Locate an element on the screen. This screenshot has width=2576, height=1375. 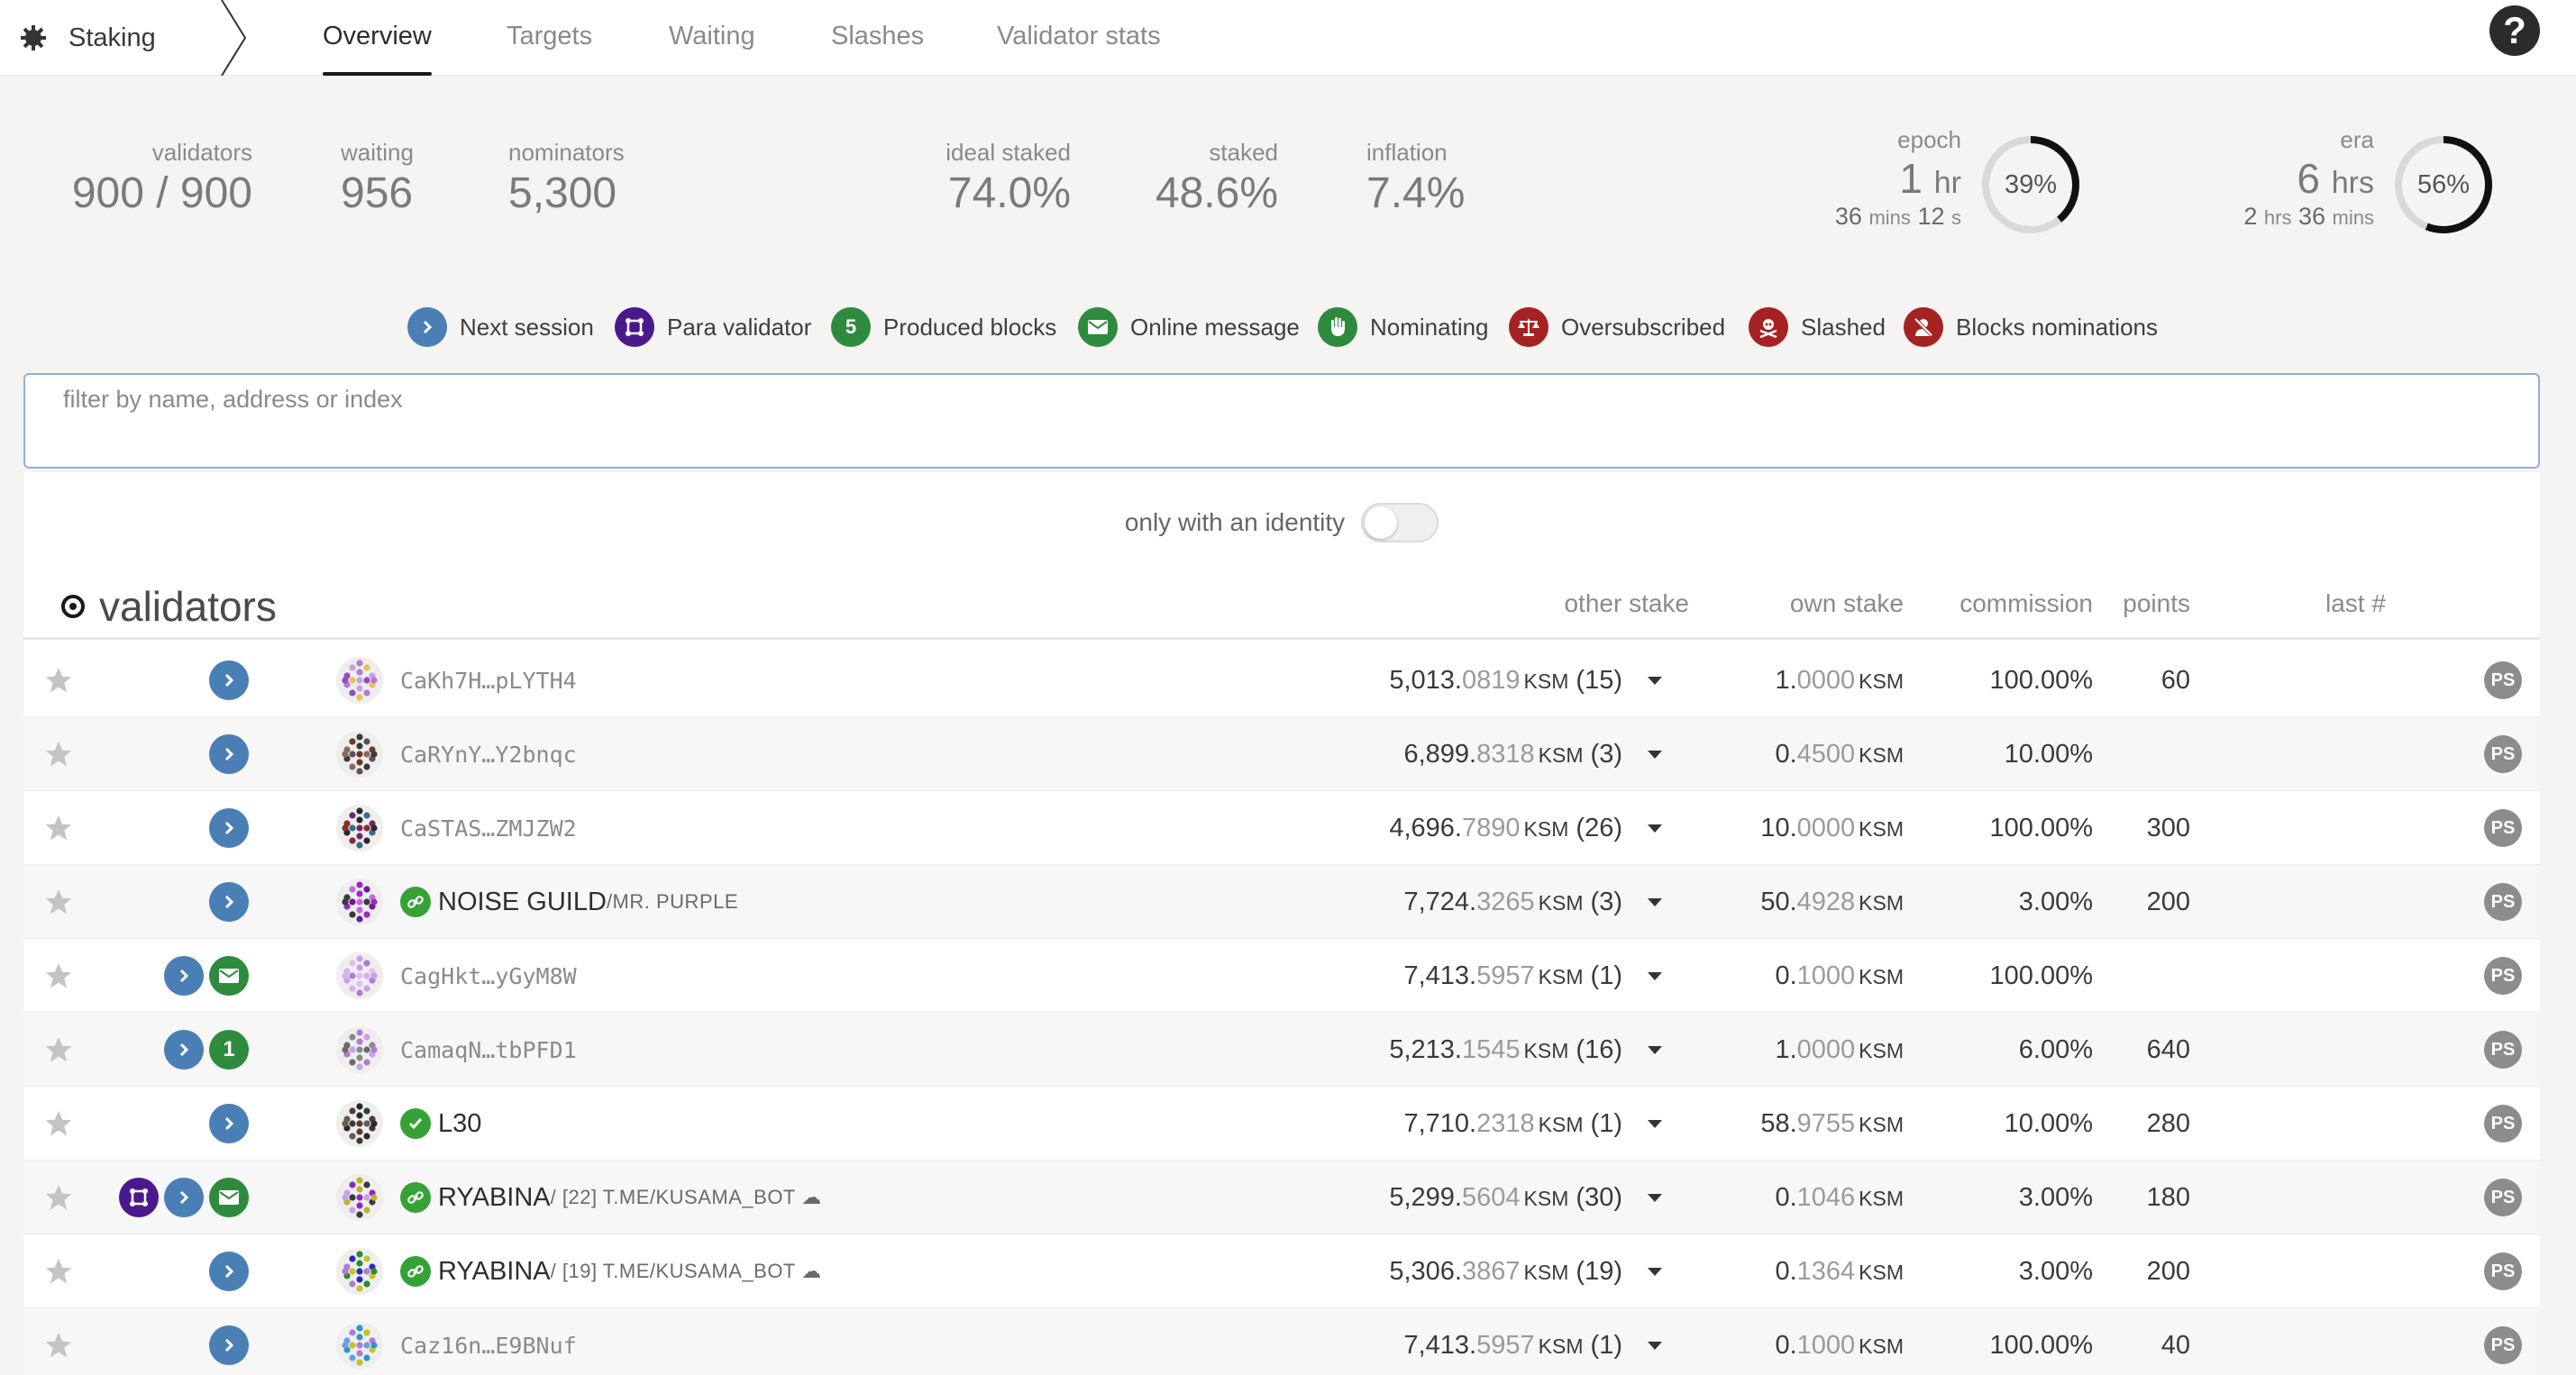
other-stake-cell: 5,213.1545 KSM (16) is located at coordinates (1526, 1050).